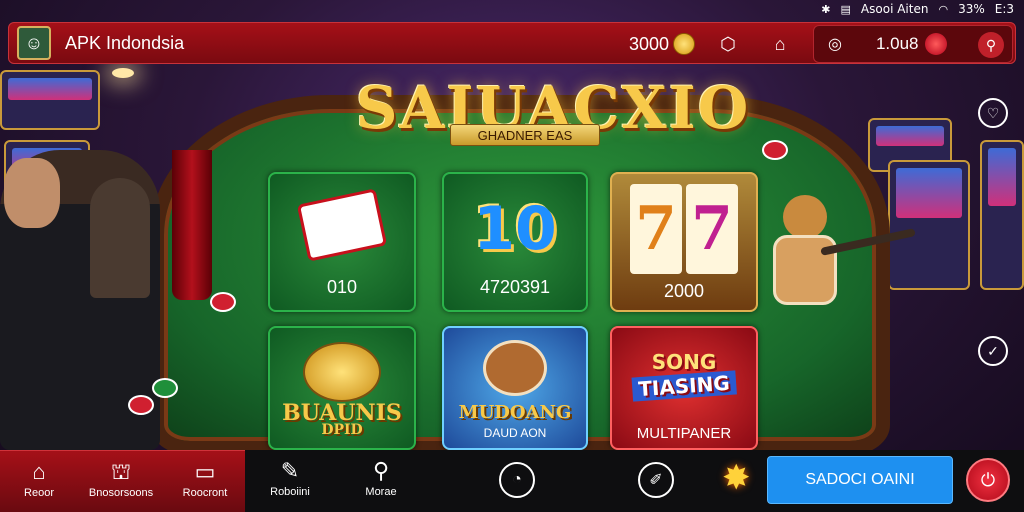 This screenshot has height=512, width=1024. I want to click on logo-subtitle: GHADNER EAS, so click(525, 135).